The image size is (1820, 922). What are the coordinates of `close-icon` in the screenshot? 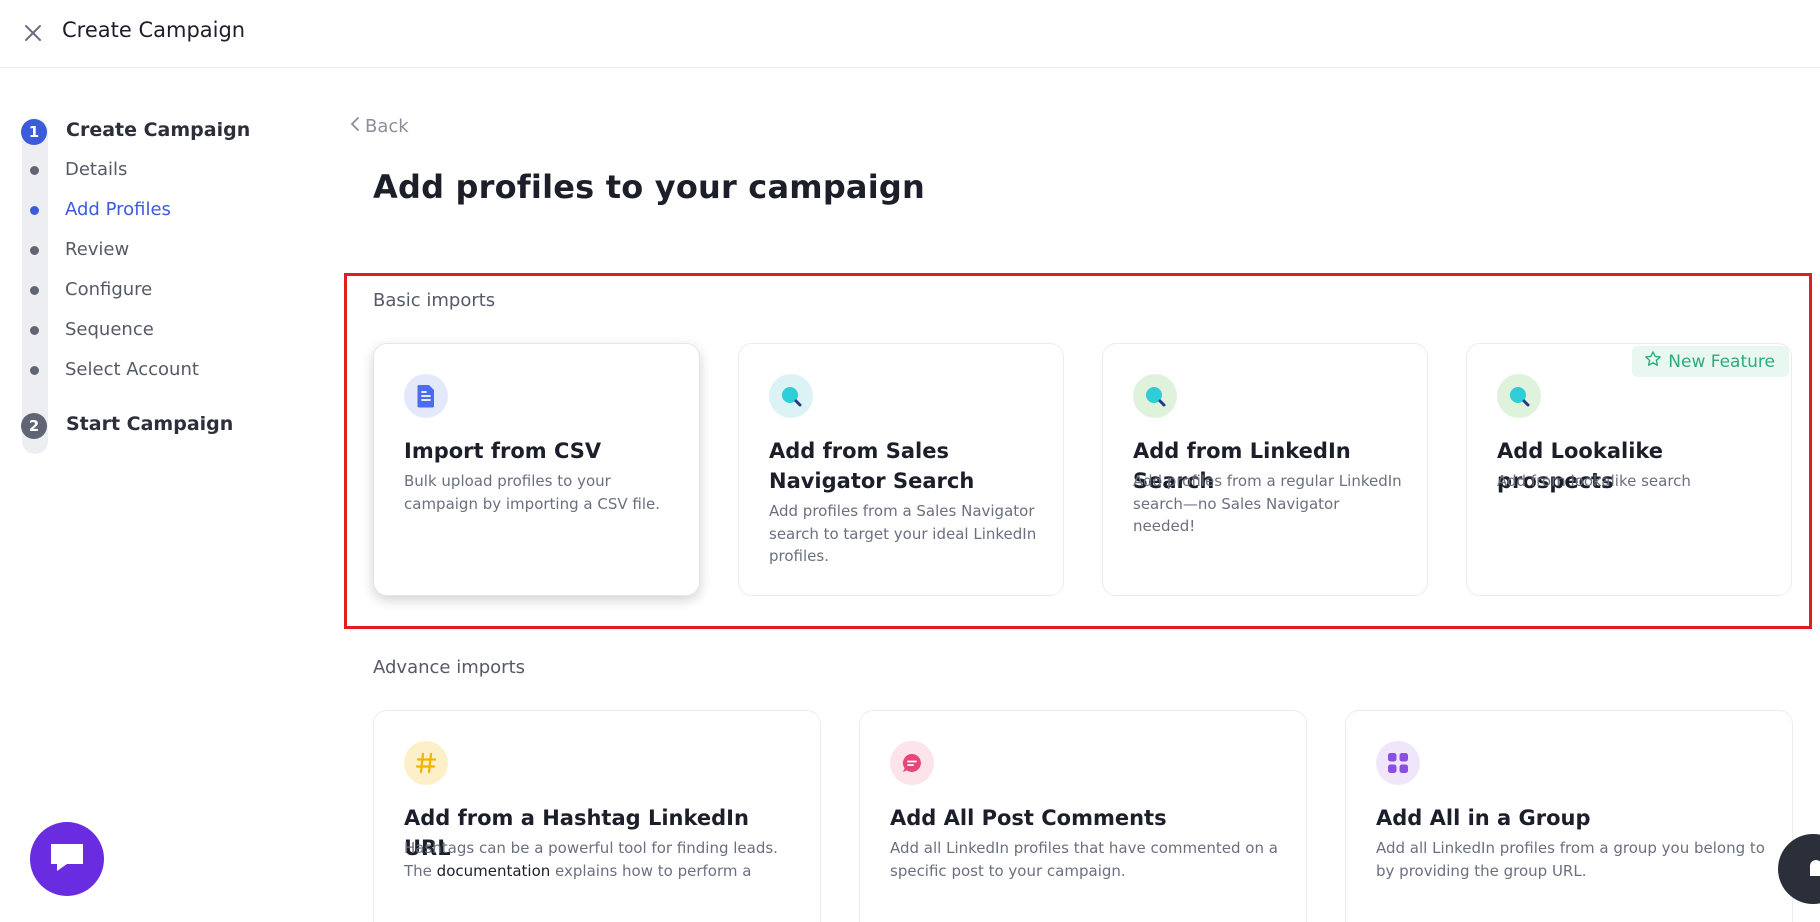 It's located at (33, 33).